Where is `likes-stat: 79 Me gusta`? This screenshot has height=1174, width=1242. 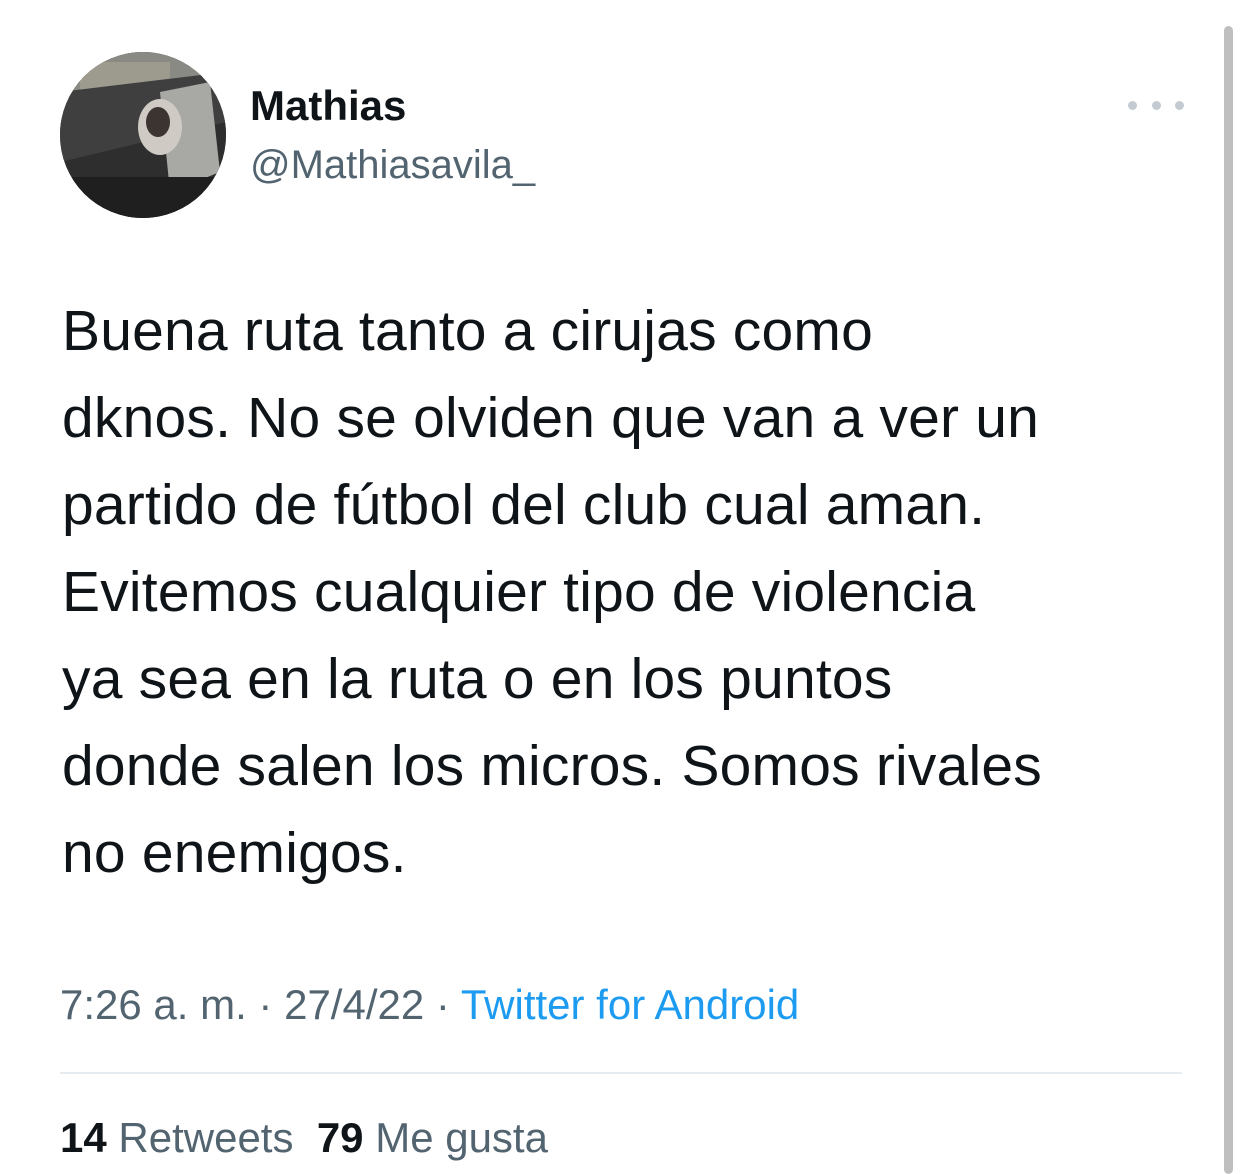 likes-stat: 79 Me gusta is located at coordinates (432, 1137).